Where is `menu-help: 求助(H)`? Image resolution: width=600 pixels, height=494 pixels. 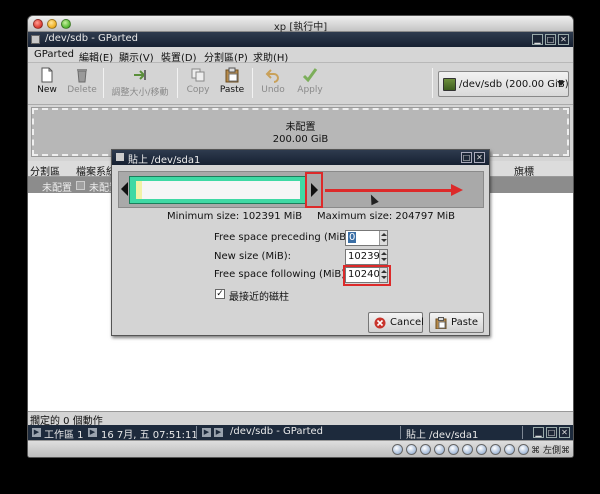
menu-help: 求助(H) is located at coordinates (270, 56).